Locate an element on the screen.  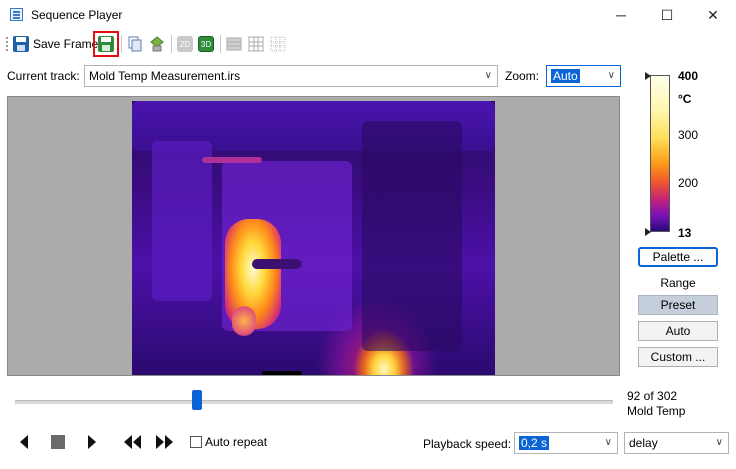
scale-max-marker is located at coordinates (648, 76).